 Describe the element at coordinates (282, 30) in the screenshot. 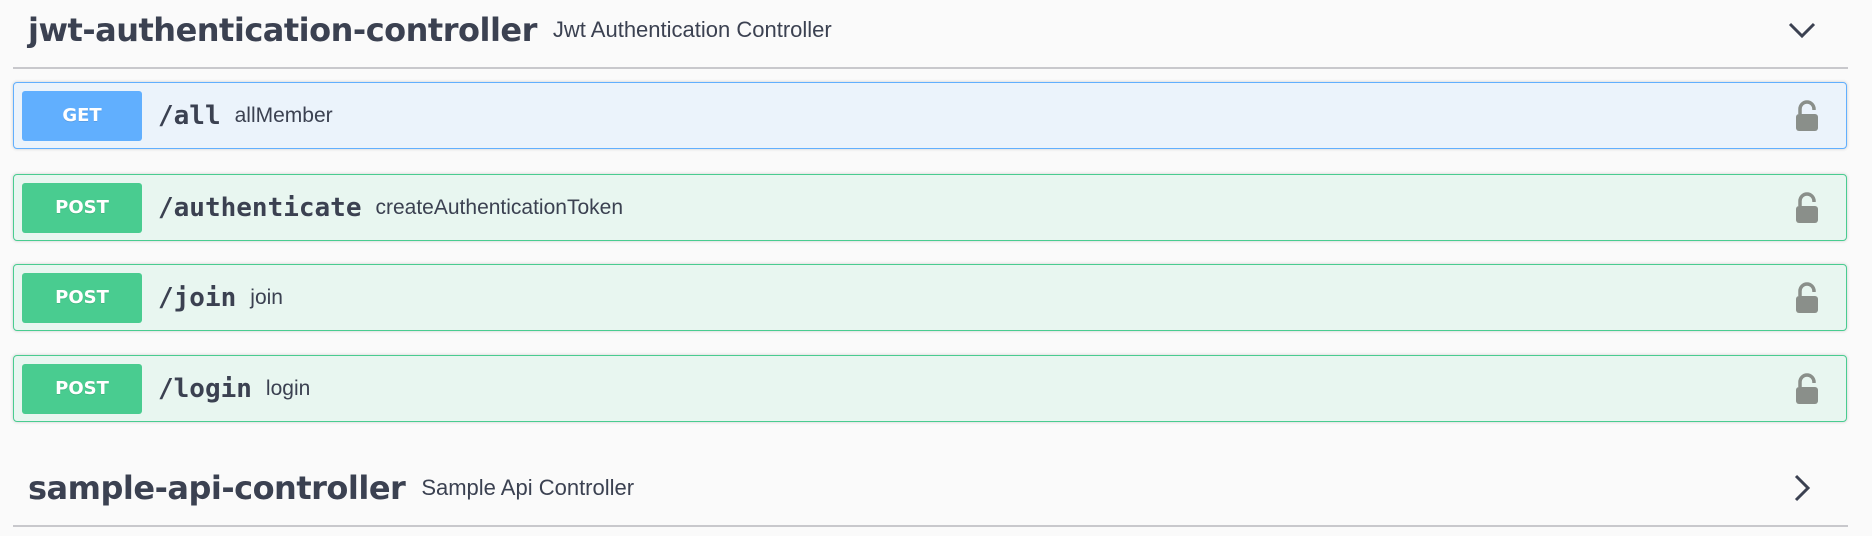

I see `tag-name: jwt-authentication-controller` at that location.